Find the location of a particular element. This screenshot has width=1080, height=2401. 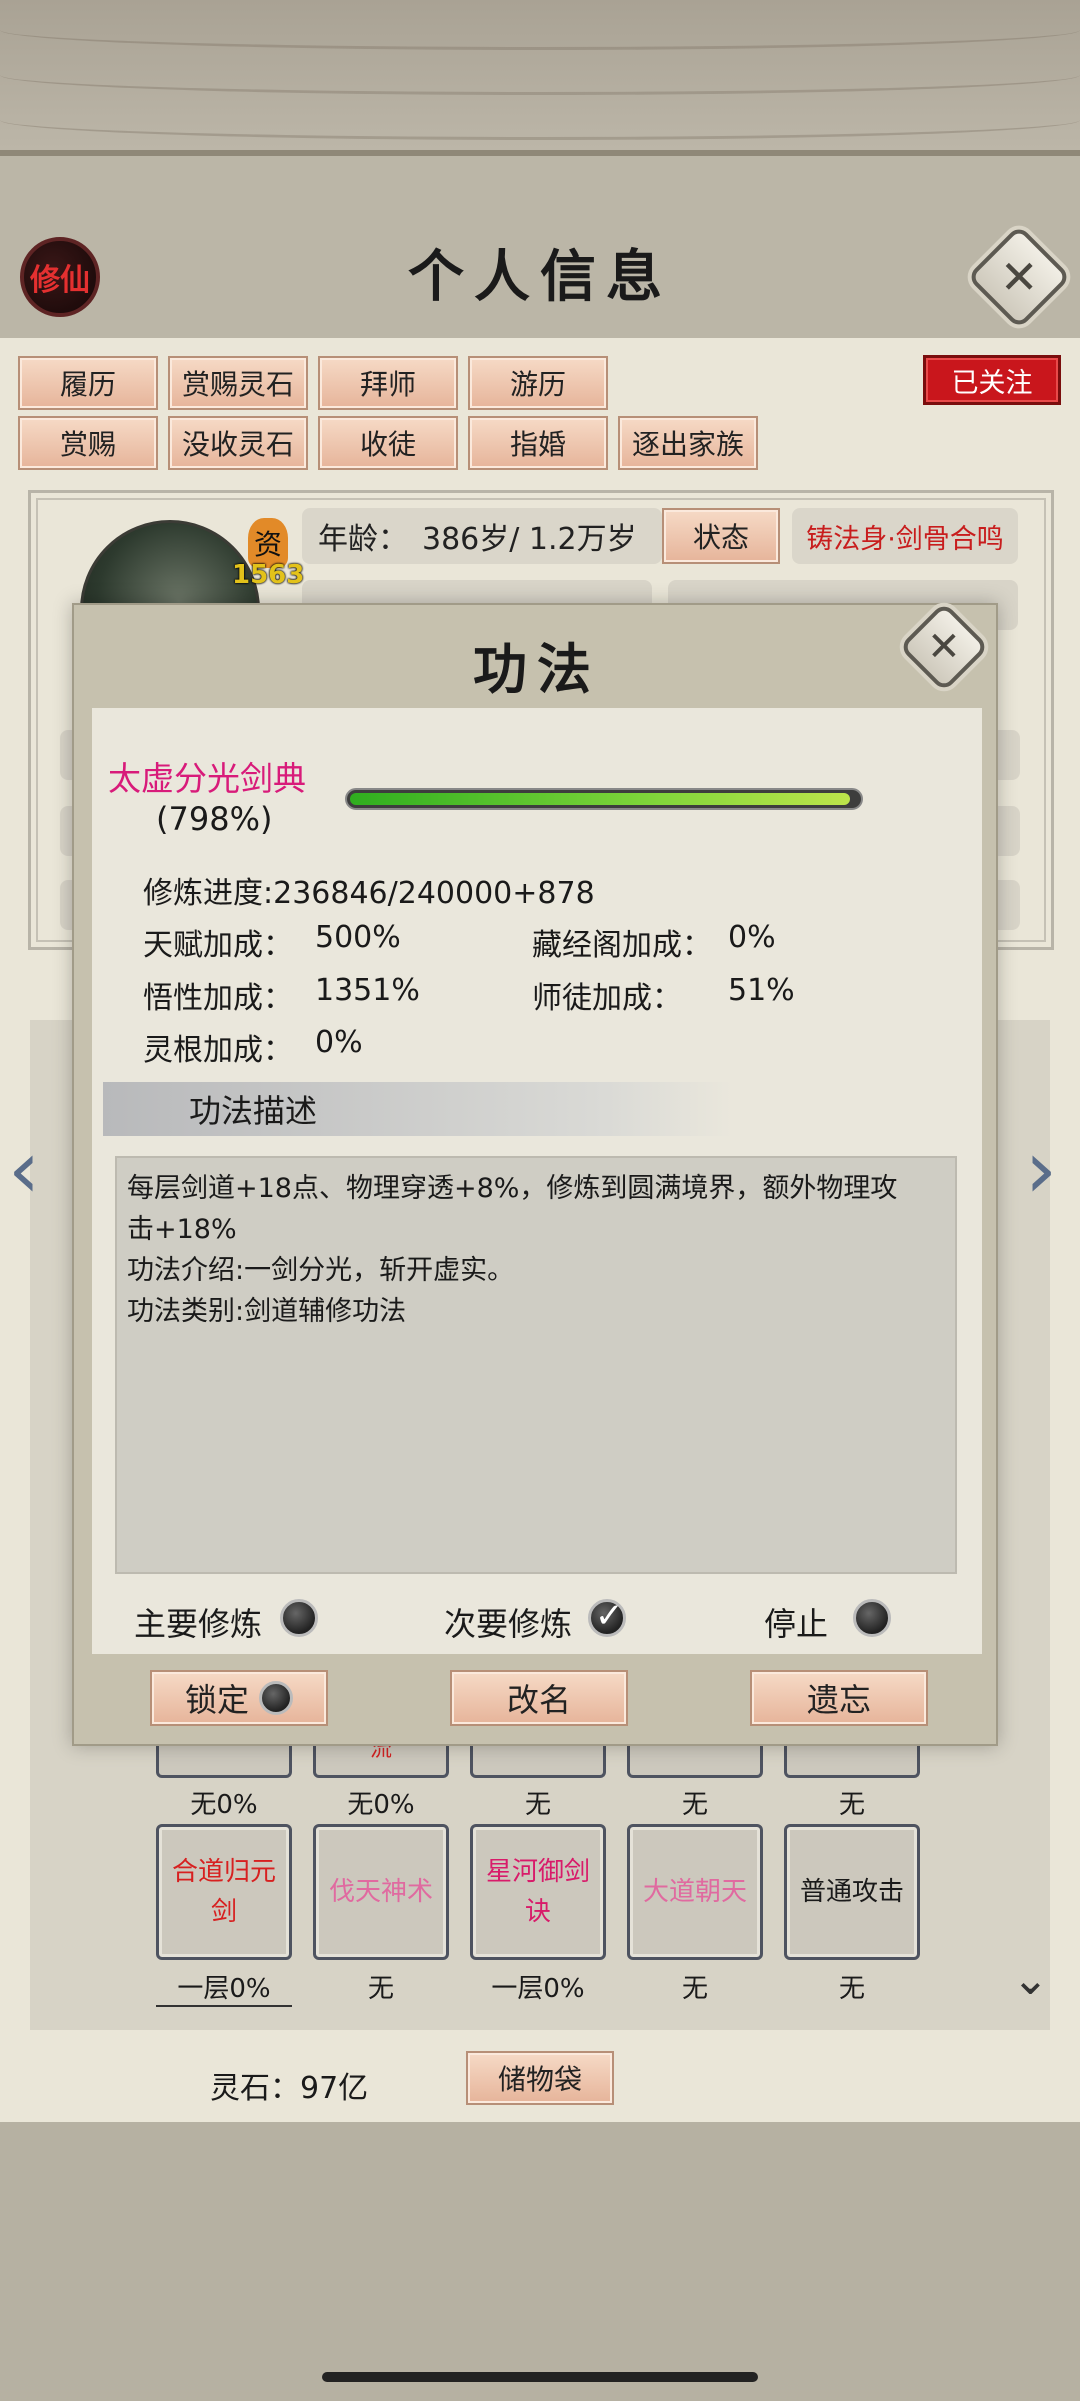

skill-cell-xinghe: 星河御剑诀 is located at coordinates (538, 1892).